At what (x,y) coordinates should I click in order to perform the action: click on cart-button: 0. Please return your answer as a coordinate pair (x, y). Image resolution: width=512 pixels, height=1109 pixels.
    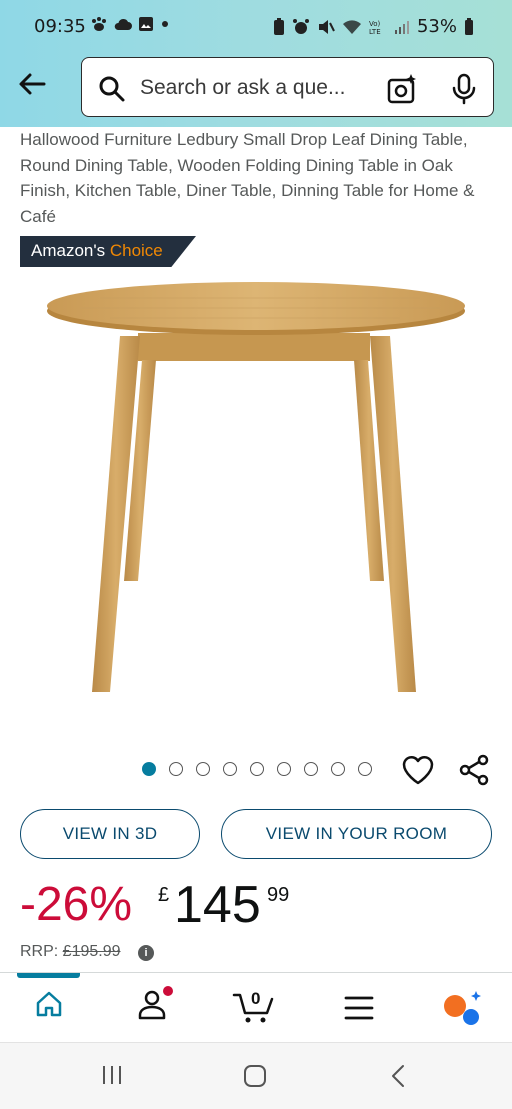
    Looking at the image, I should click on (254, 1005).